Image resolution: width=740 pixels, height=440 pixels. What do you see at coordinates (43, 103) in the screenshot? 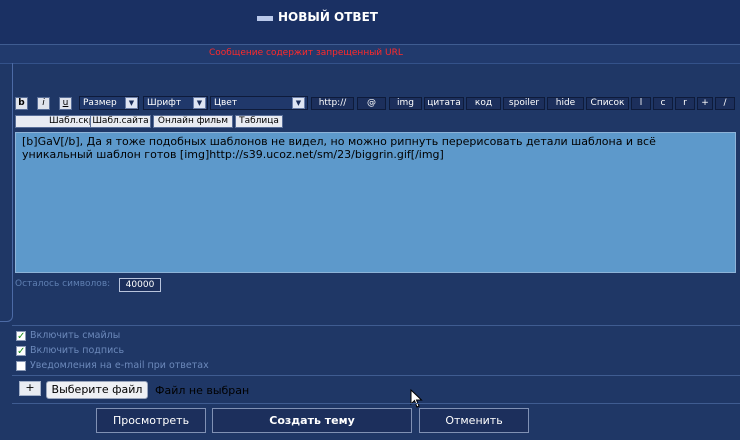
I see `italic-button: i` at bounding box center [43, 103].